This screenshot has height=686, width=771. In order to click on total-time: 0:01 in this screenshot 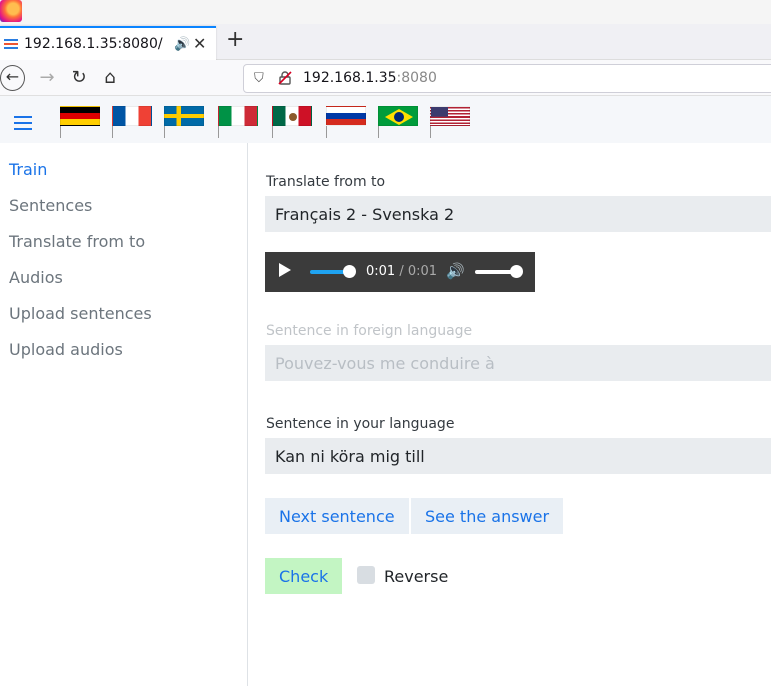, I will do `click(422, 271)`.